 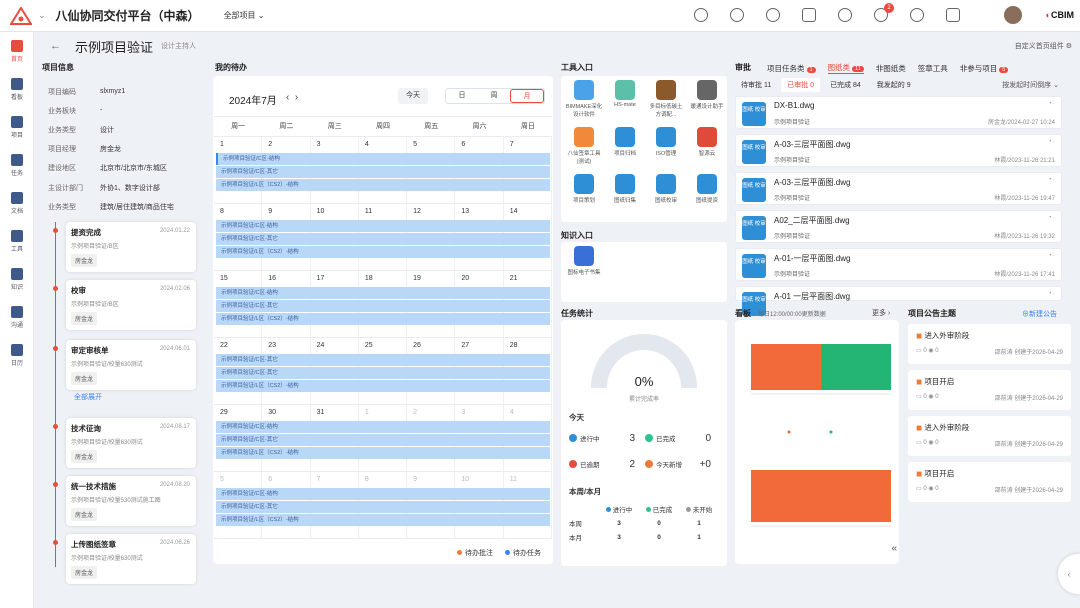 What do you see at coordinates (953, 15) in the screenshot?
I see `screen-icon` at bounding box center [953, 15].